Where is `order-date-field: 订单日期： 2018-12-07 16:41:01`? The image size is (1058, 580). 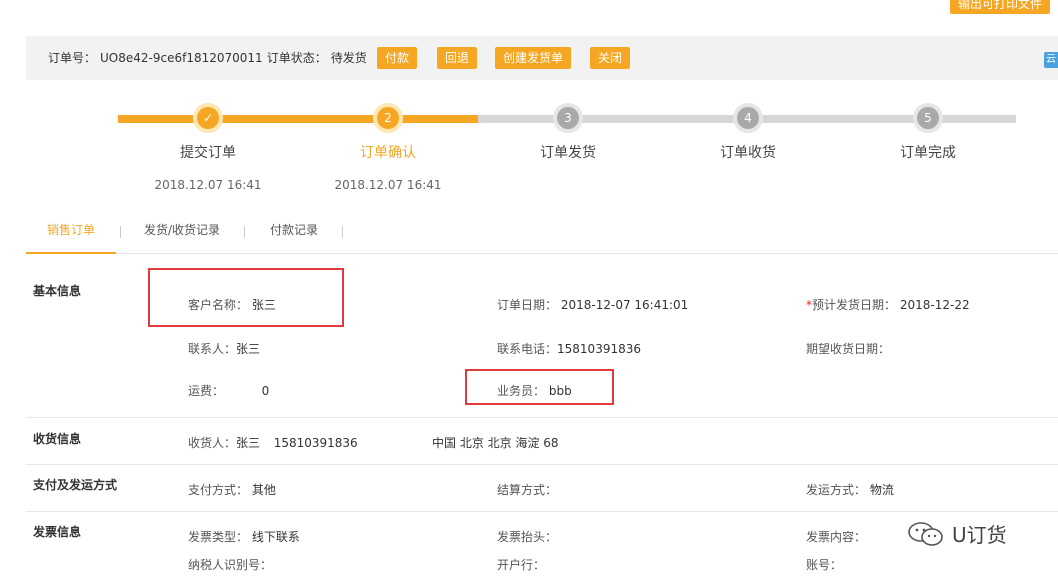 order-date-field: 订单日期： 2018-12-07 16:41:01 is located at coordinates (592, 304).